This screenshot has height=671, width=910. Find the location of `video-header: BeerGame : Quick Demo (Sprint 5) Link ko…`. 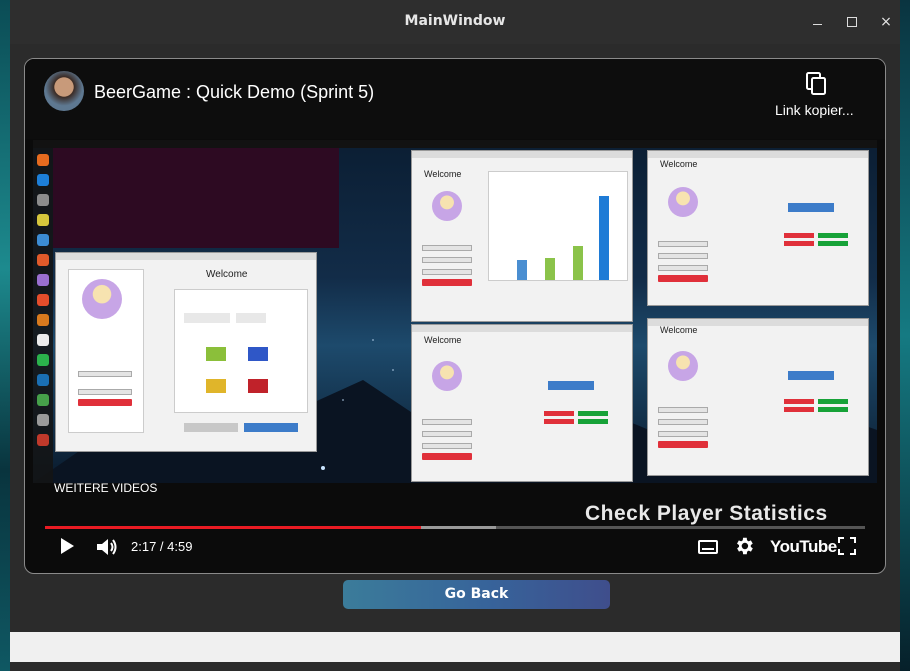

video-header: BeerGame : Quick Demo (Sprint 5) Link ko… is located at coordinates (455, 99).